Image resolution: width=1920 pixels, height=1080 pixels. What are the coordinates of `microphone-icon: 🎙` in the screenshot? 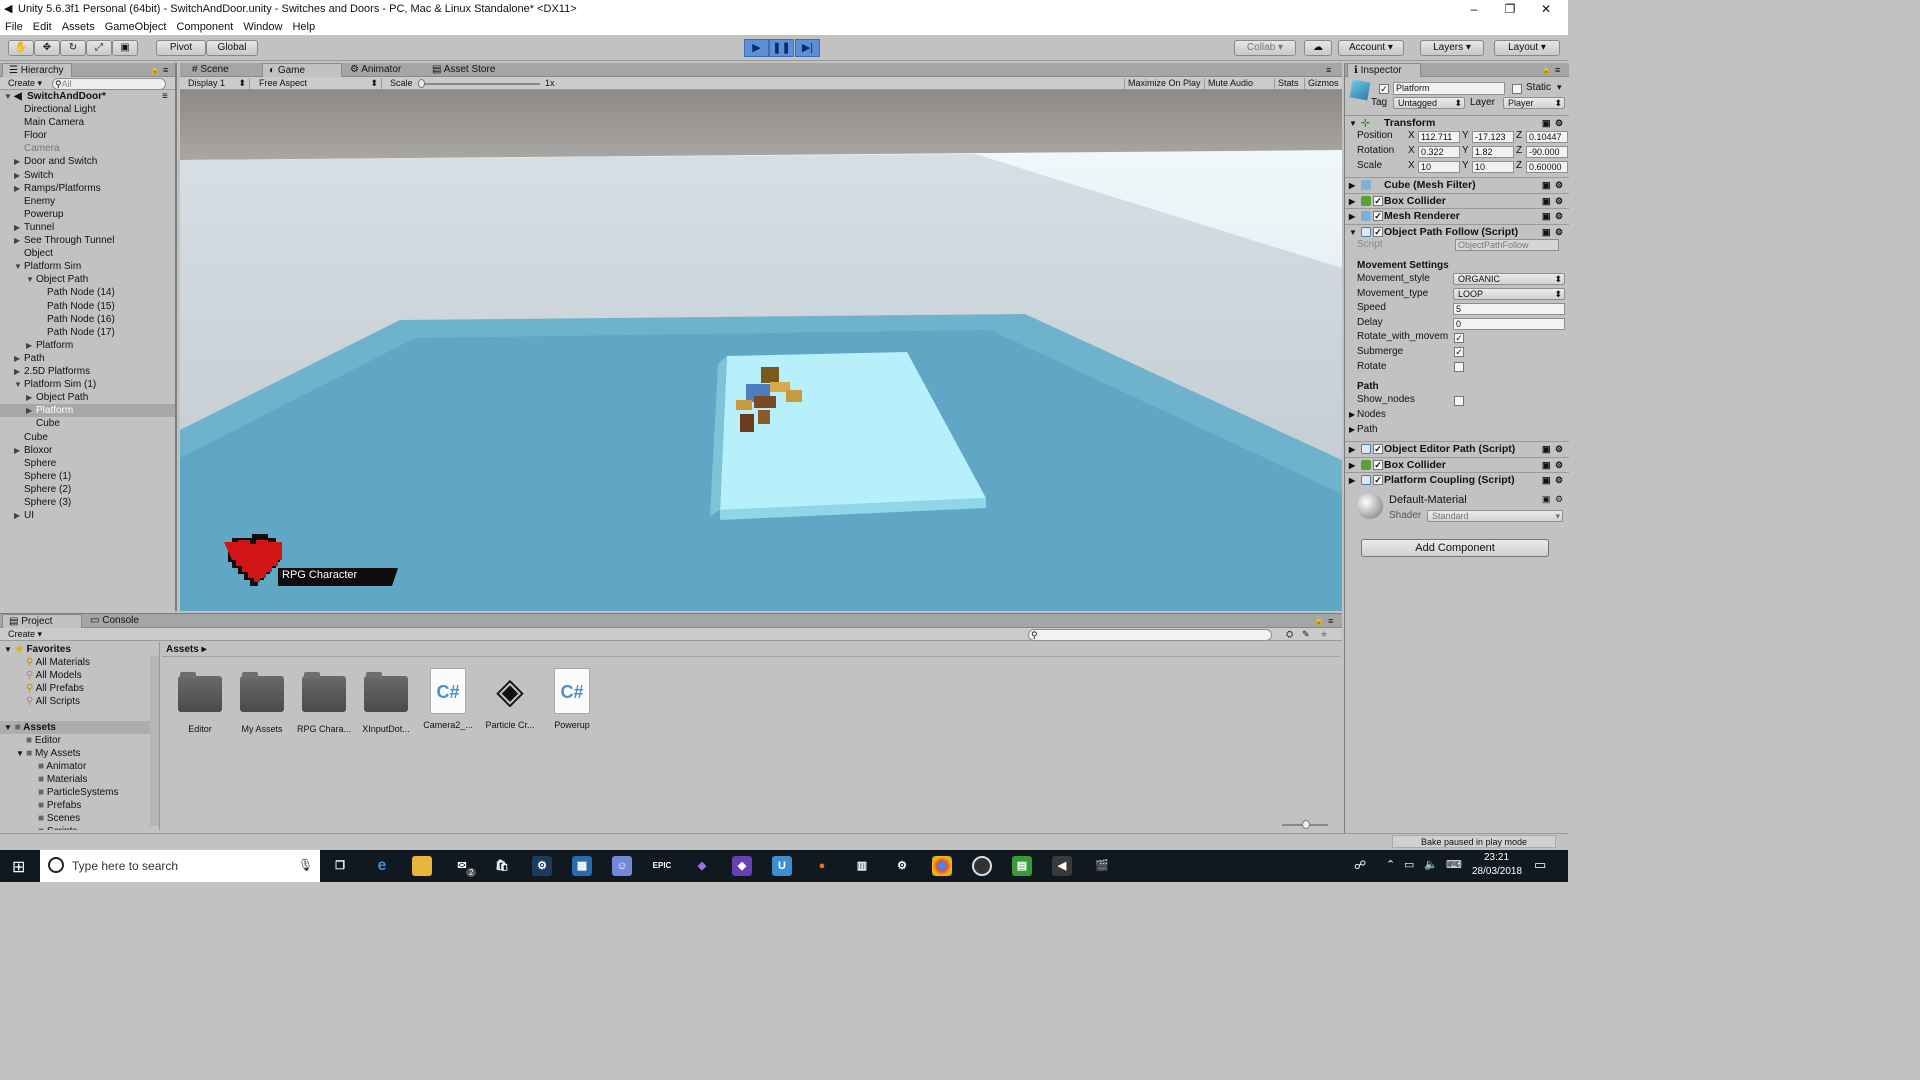 It's located at (305, 865).